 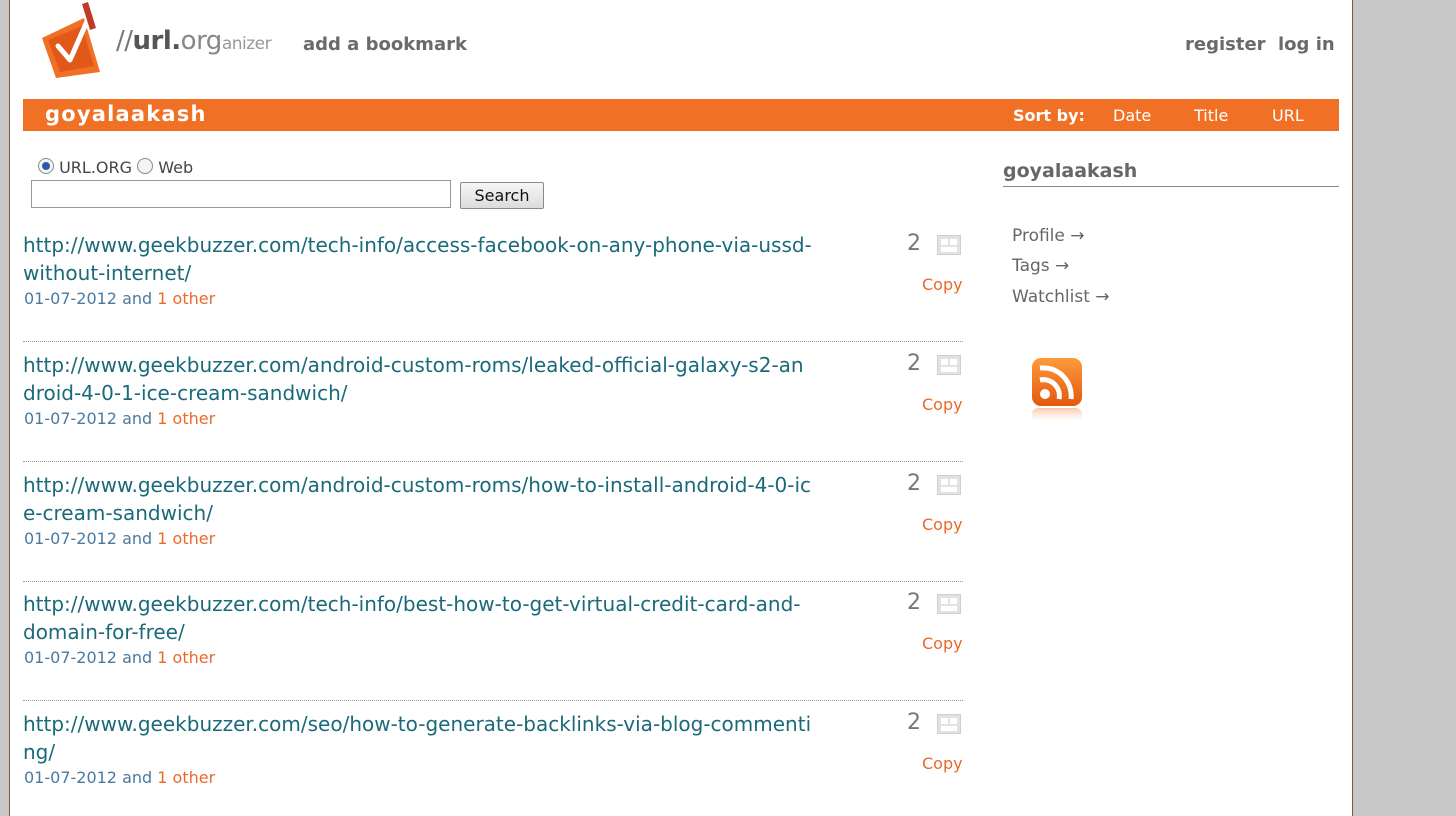 What do you see at coordinates (1057, 393) in the screenshot?
I see `rss-feed-icon` at bounding box center [1057, 393].